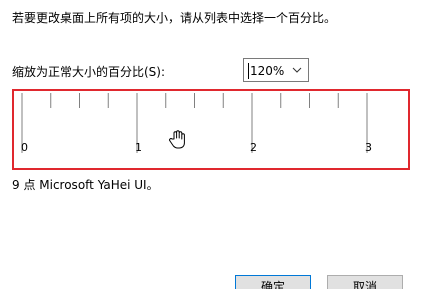 The width and height of the screenshot is (422, 289). Describe the element at coordinates (24, 147) in the screenshot. I see `ruler-number-0: 0` at that location.